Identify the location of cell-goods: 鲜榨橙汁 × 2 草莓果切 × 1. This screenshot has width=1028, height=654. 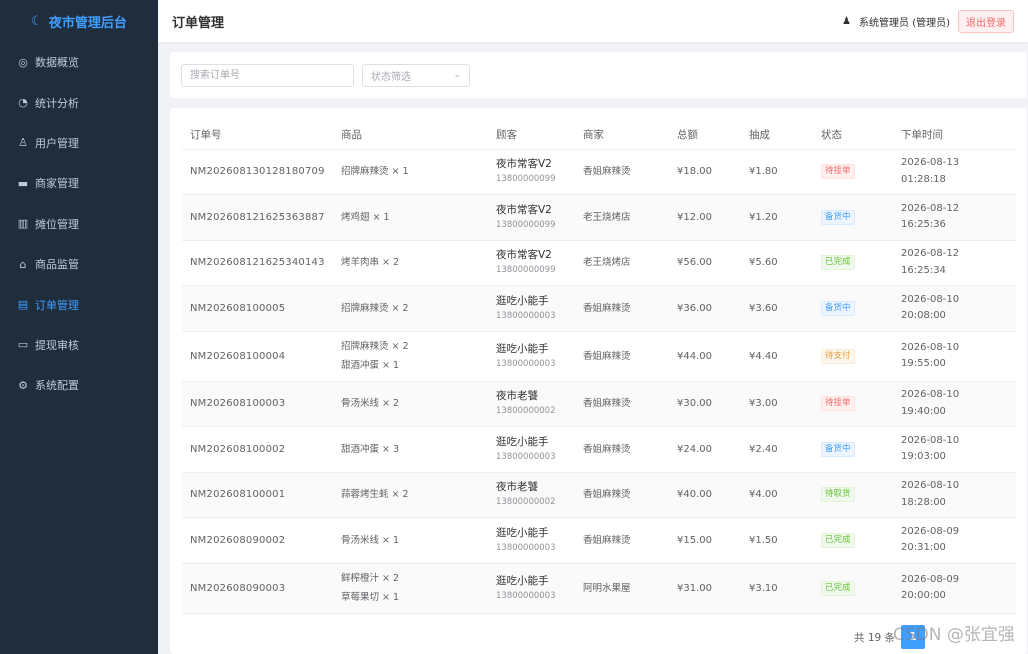
(410, 588).